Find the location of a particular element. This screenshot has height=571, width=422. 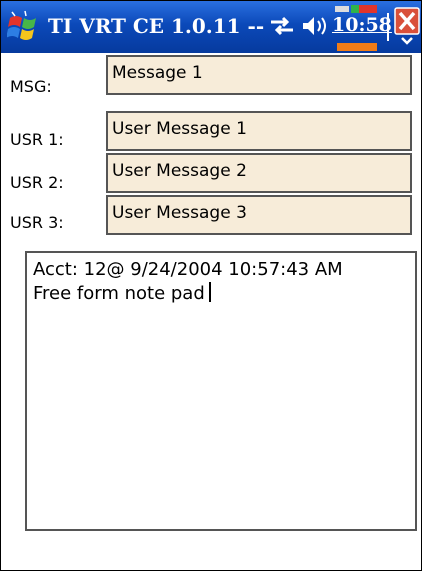

title-separator is located at coordinates (388, 27).